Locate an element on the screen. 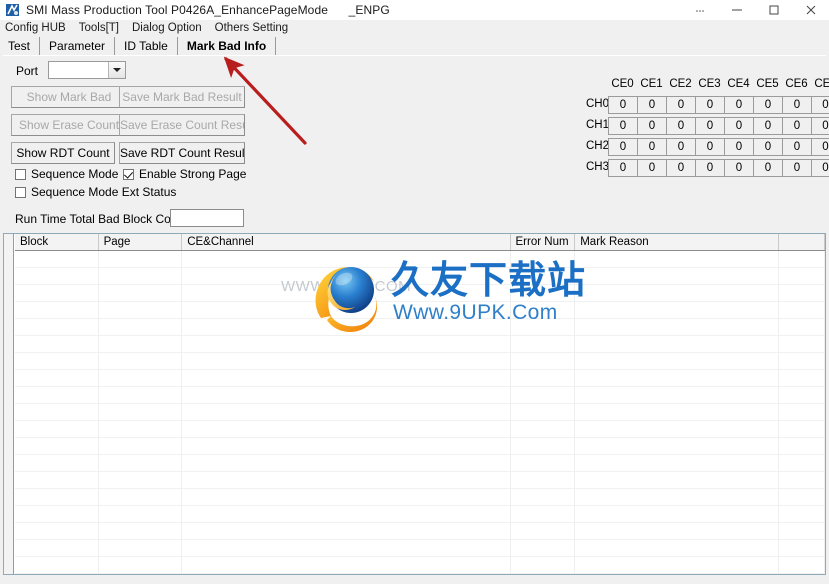 Image resolution: width=829 pixels, height=584 pixels. menu-item-dialog-option: Dialog Option is located at coordinates (167, 28).